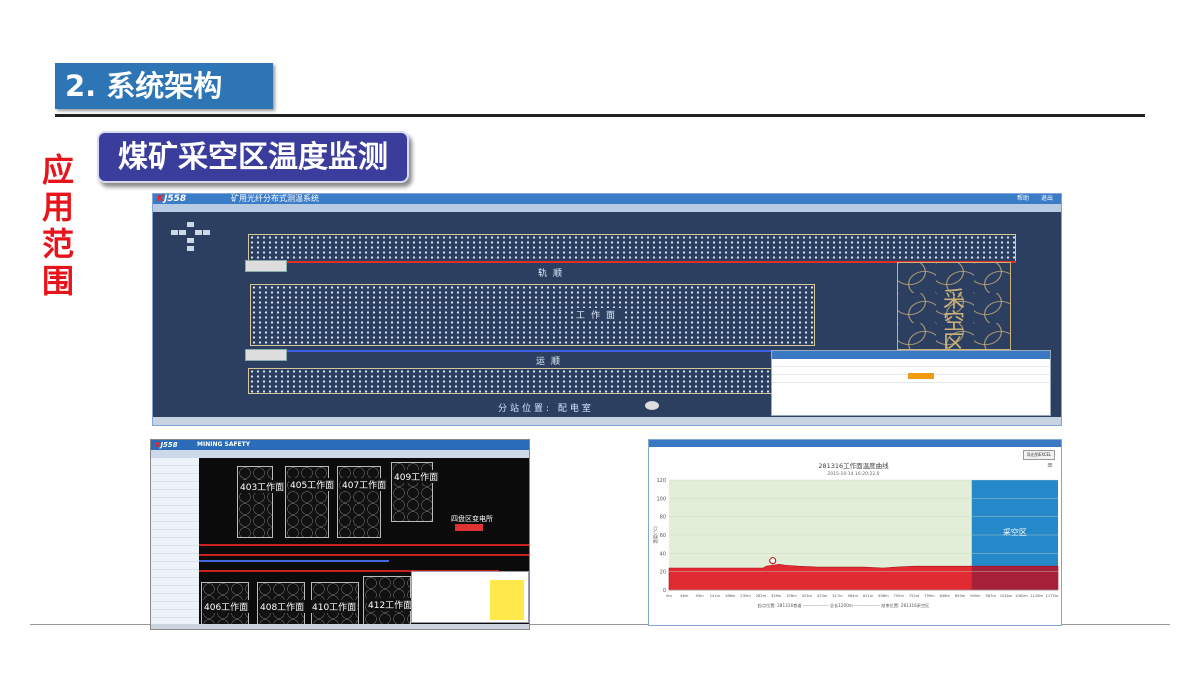  I want to click on x-tick-label: 564m, so click(853, 596).